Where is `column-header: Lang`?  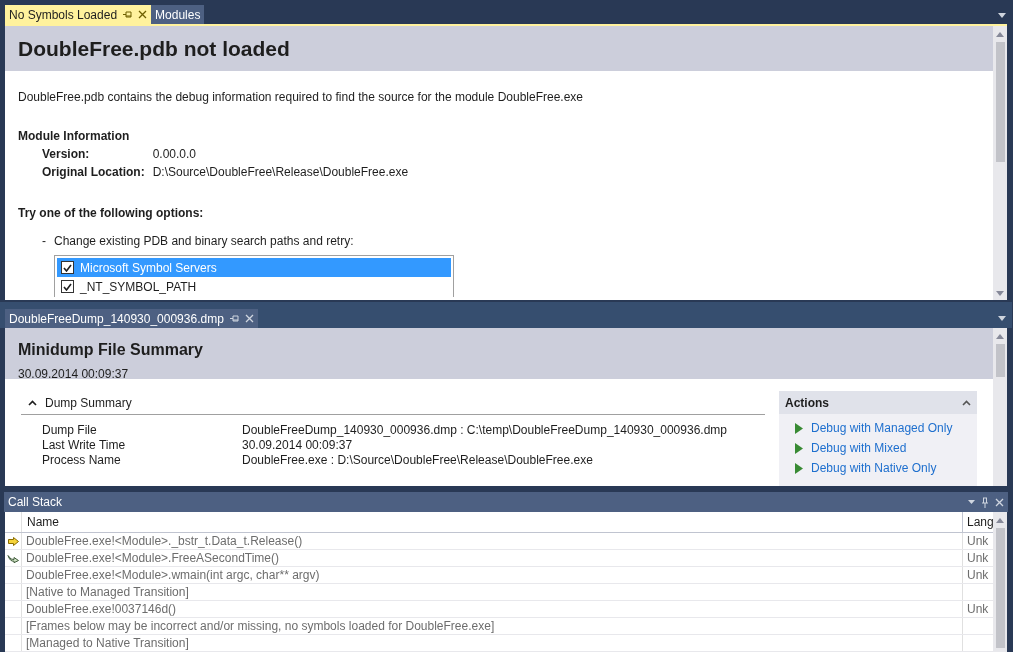 column-header: Lang is located at coordinates (978, 522).